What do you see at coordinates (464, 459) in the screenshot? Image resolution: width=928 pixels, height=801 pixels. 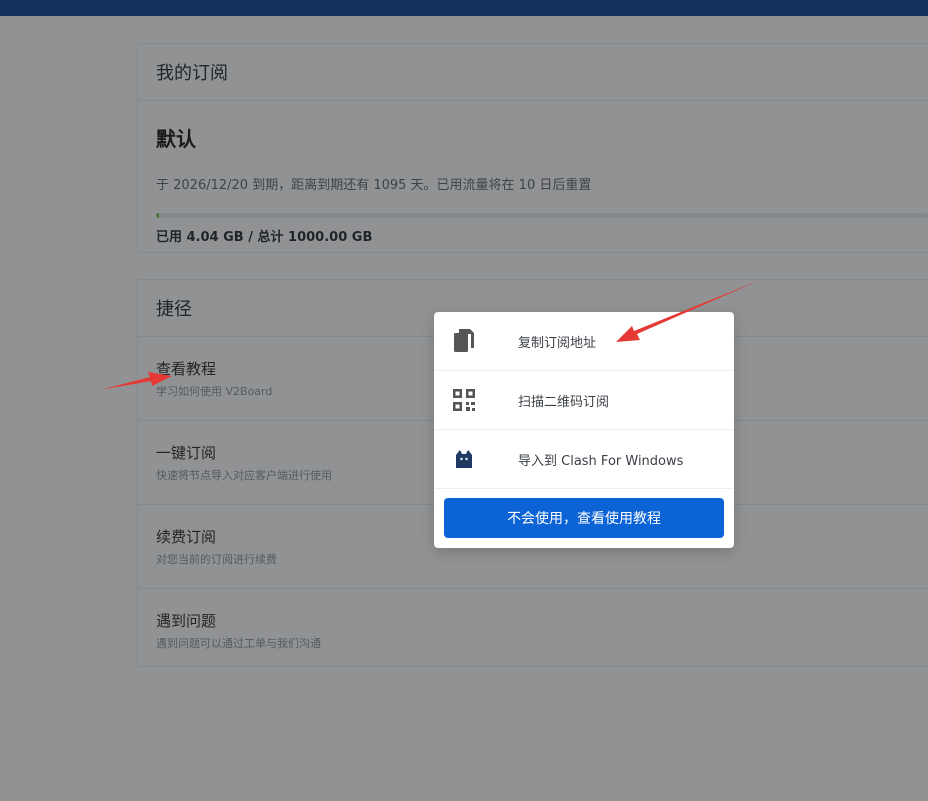 I see `clash-cat-icon` at bounding box center [464, 459].